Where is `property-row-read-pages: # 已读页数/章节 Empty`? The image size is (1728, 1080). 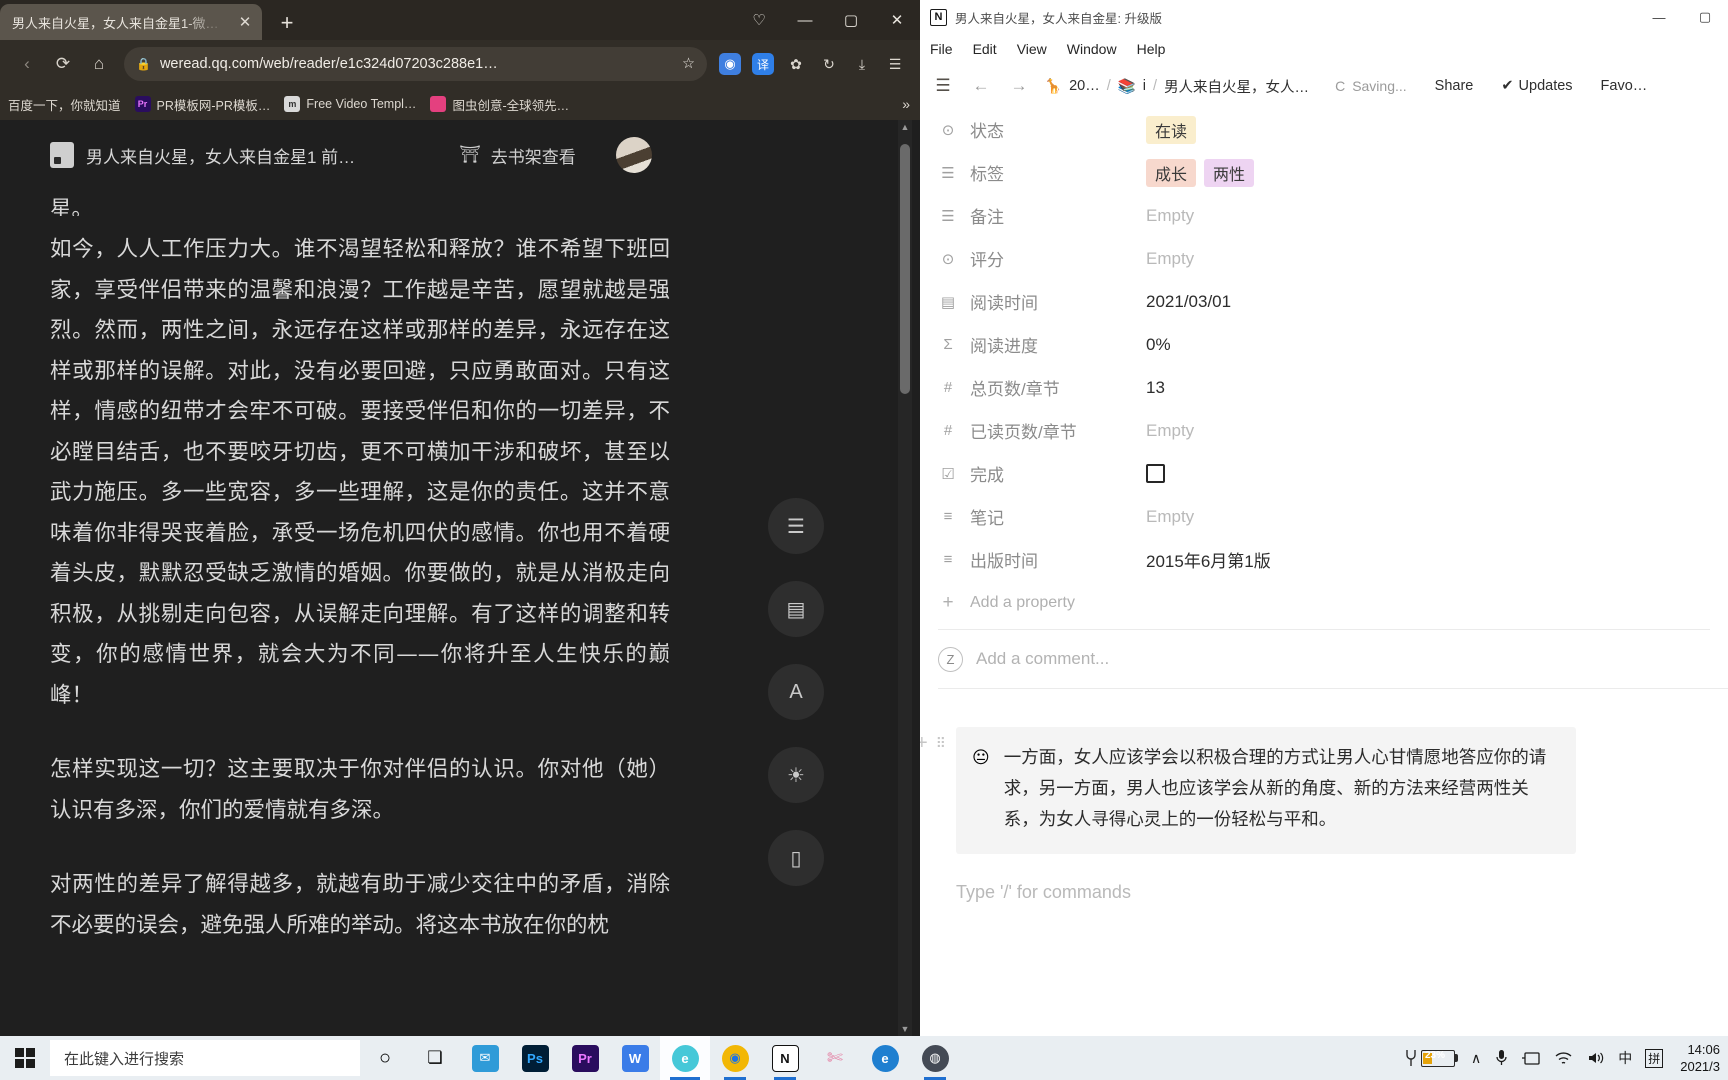 property-row-read-pages: # 已读页数/章节 Empty is located at coordinates (1324, 430).